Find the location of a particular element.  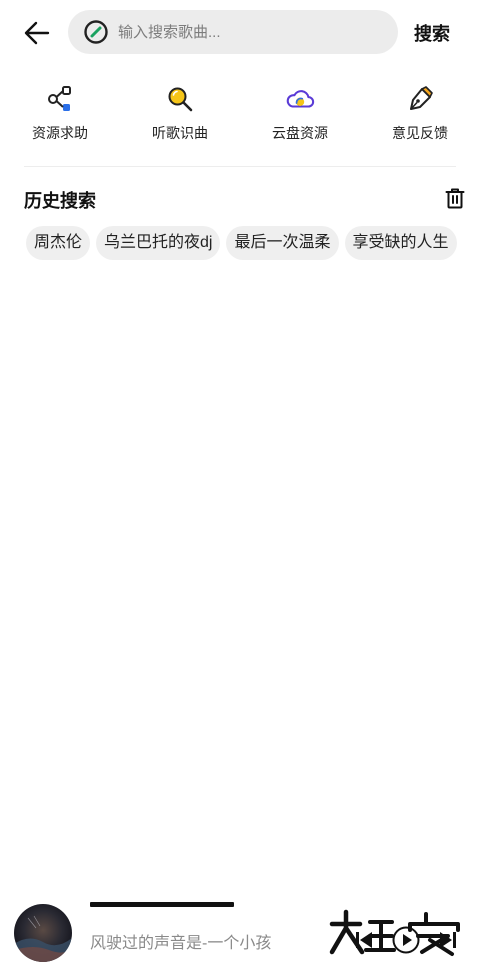

app-logo-icon is located at coordinates (96, 32).